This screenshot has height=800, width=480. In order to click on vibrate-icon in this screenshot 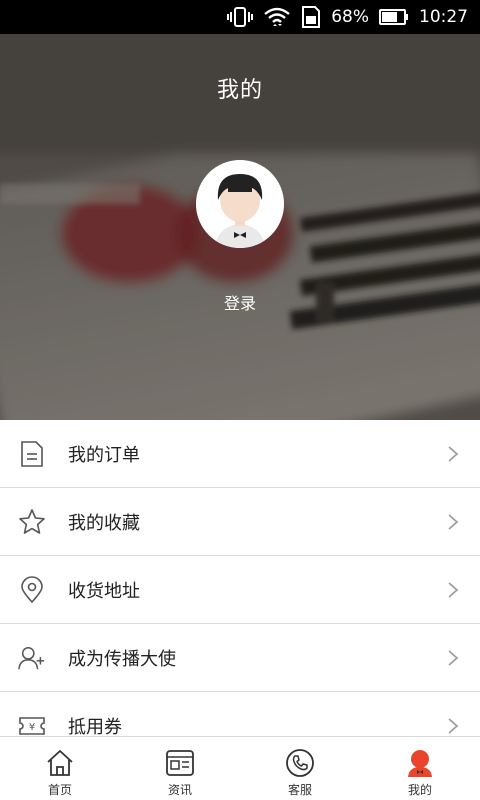, I will do `click(240, 17)`.